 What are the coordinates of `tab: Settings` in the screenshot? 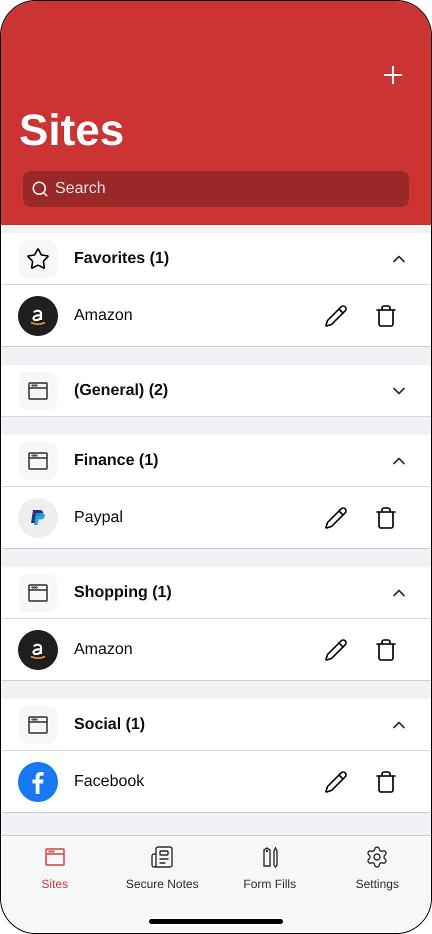 It's located at (377, 869).